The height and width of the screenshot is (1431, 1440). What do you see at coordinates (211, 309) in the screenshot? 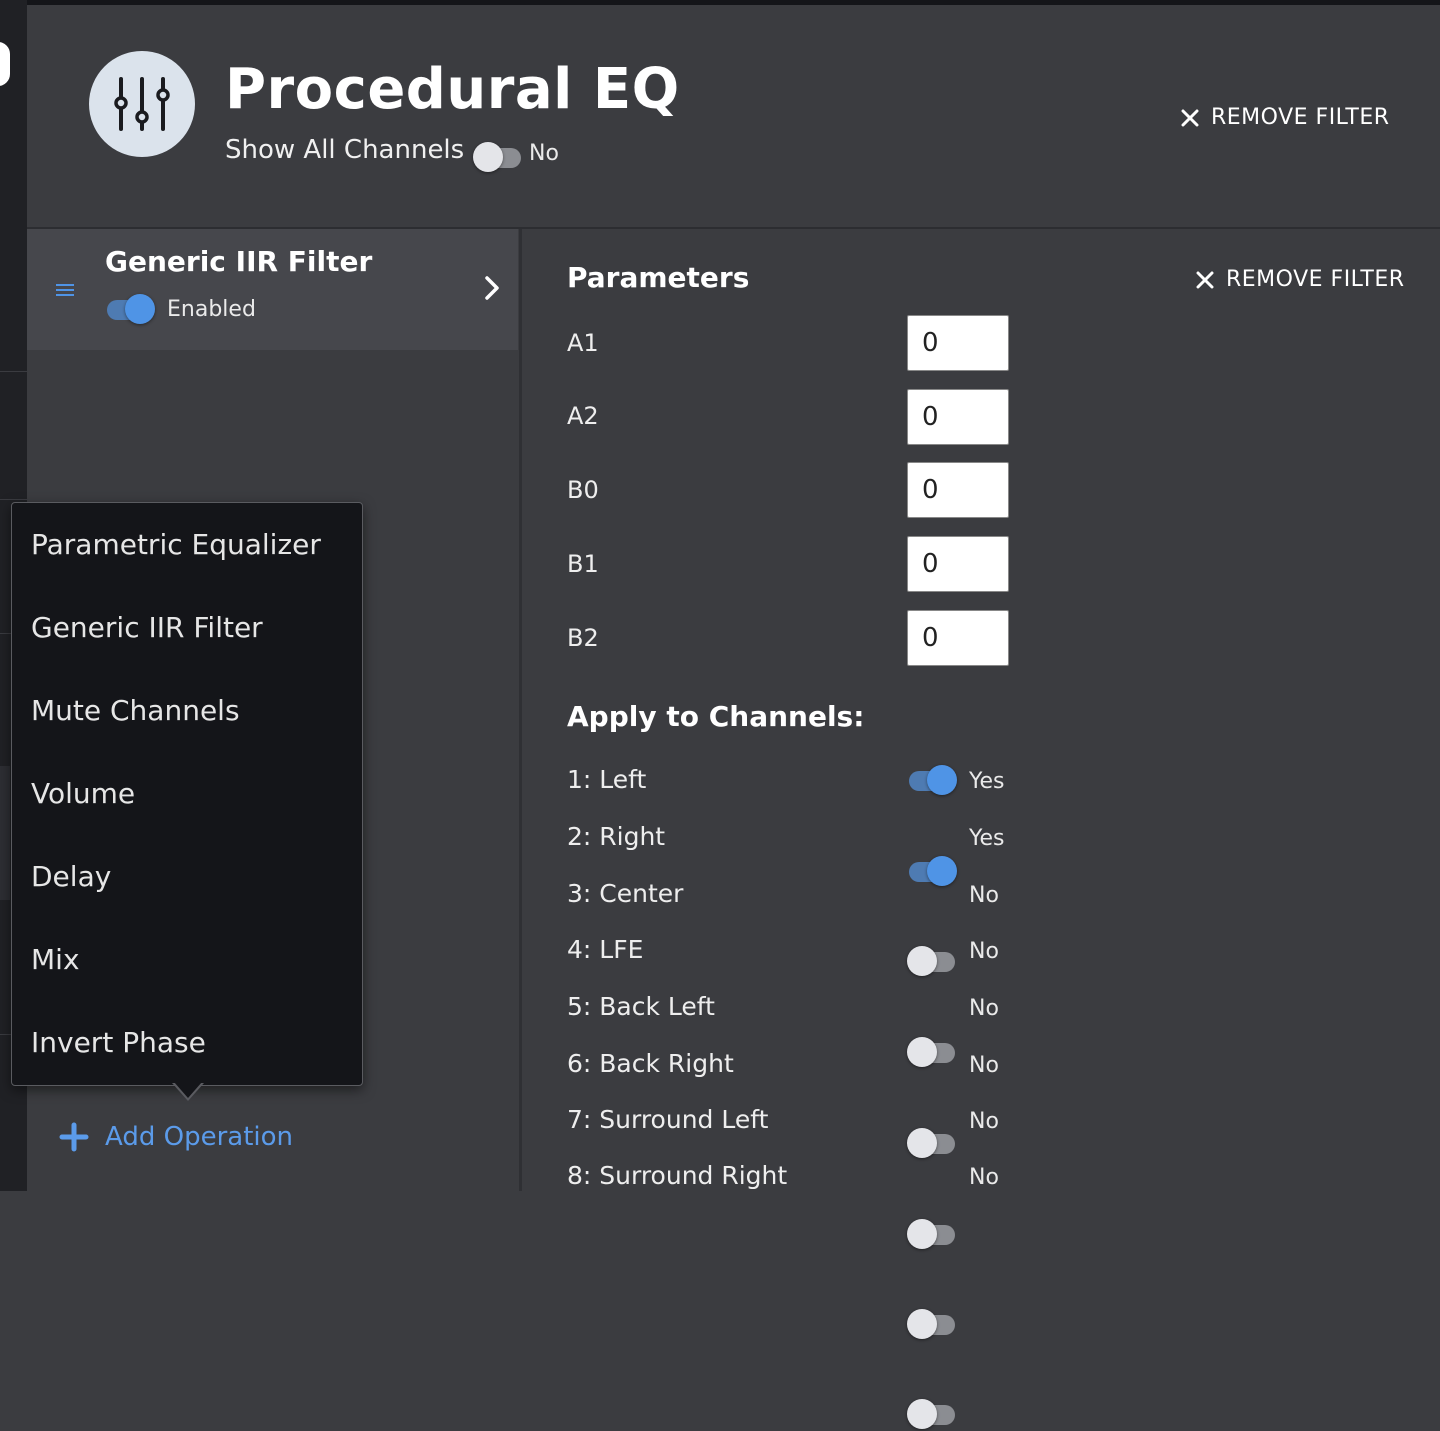
I see `operation-enabled-label: Enabled` at bounding box center [211, 309].